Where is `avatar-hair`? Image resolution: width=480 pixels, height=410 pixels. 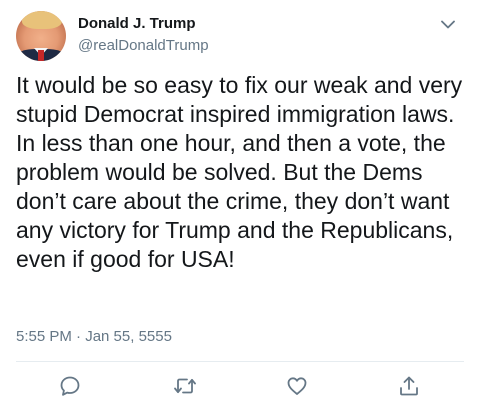 avatar-hair is located at coordinates (42, 20).